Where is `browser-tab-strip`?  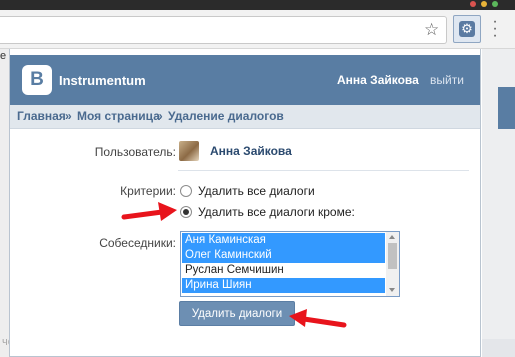
browser-tab-strip is located at coordinates (257, 5).